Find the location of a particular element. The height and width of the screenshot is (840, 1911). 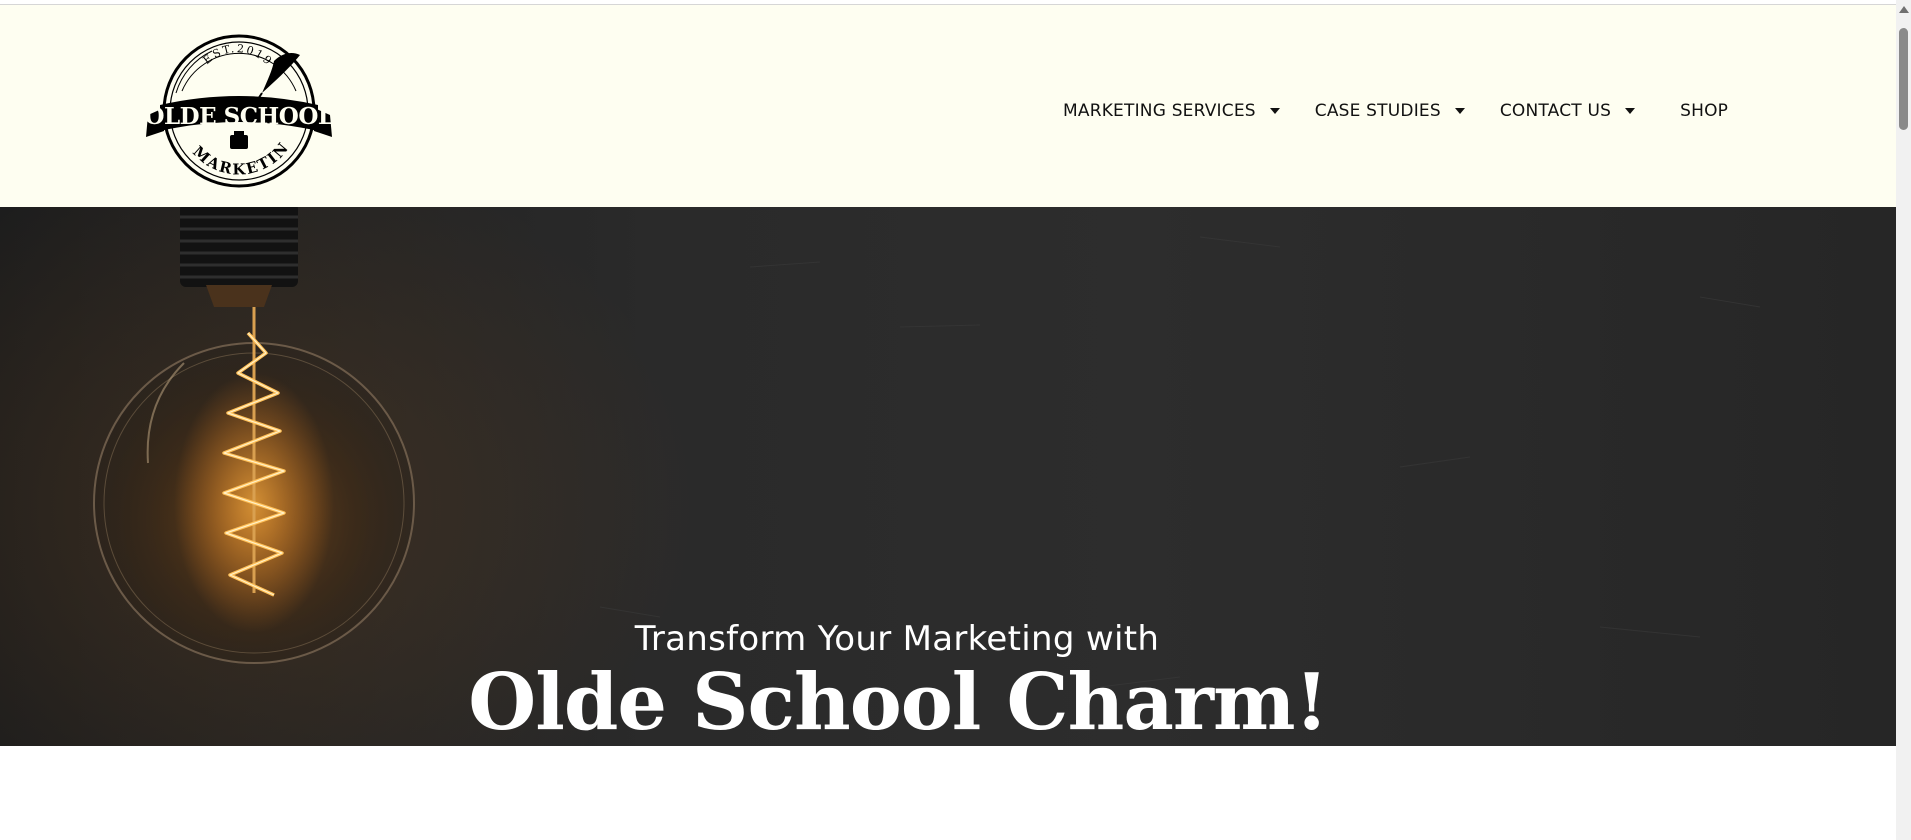

nav-case-studies: CASE STUDIES is located at coordinates (1390, 111).